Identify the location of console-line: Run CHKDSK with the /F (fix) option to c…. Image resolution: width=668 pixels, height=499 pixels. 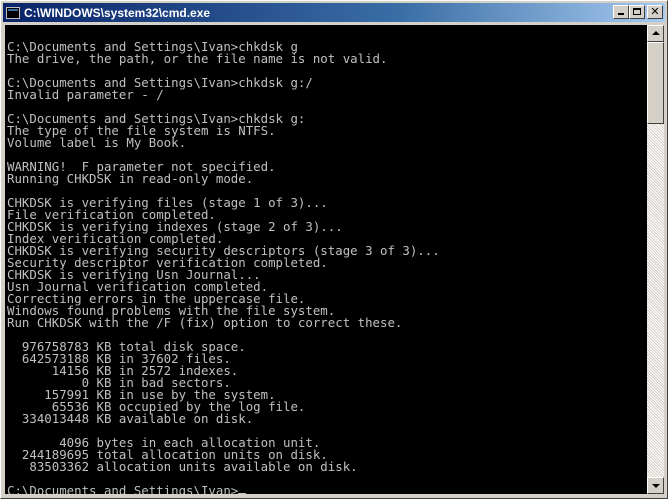
(205, 322).